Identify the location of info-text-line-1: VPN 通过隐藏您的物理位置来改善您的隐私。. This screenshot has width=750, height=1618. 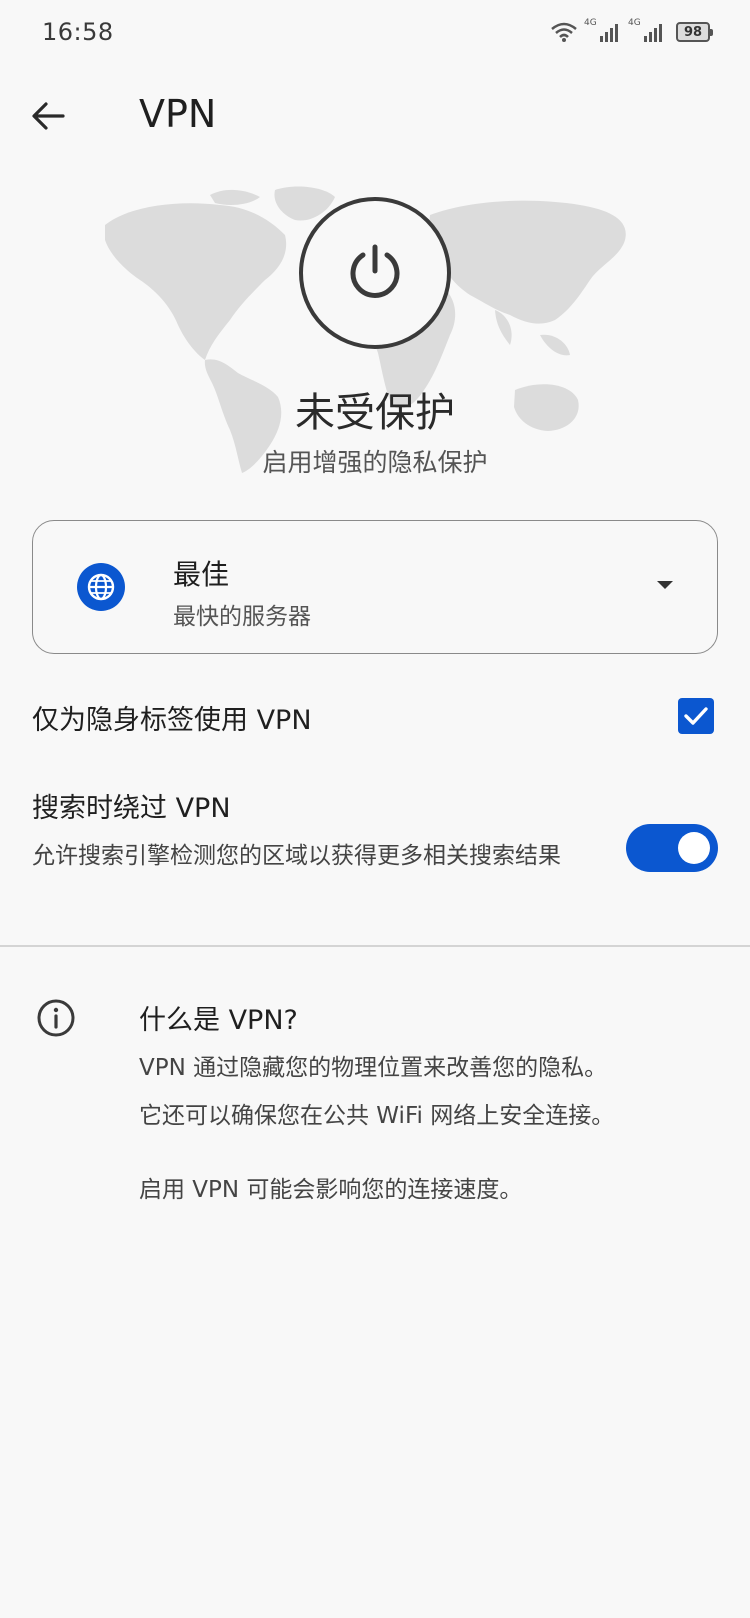
(373, 1068).